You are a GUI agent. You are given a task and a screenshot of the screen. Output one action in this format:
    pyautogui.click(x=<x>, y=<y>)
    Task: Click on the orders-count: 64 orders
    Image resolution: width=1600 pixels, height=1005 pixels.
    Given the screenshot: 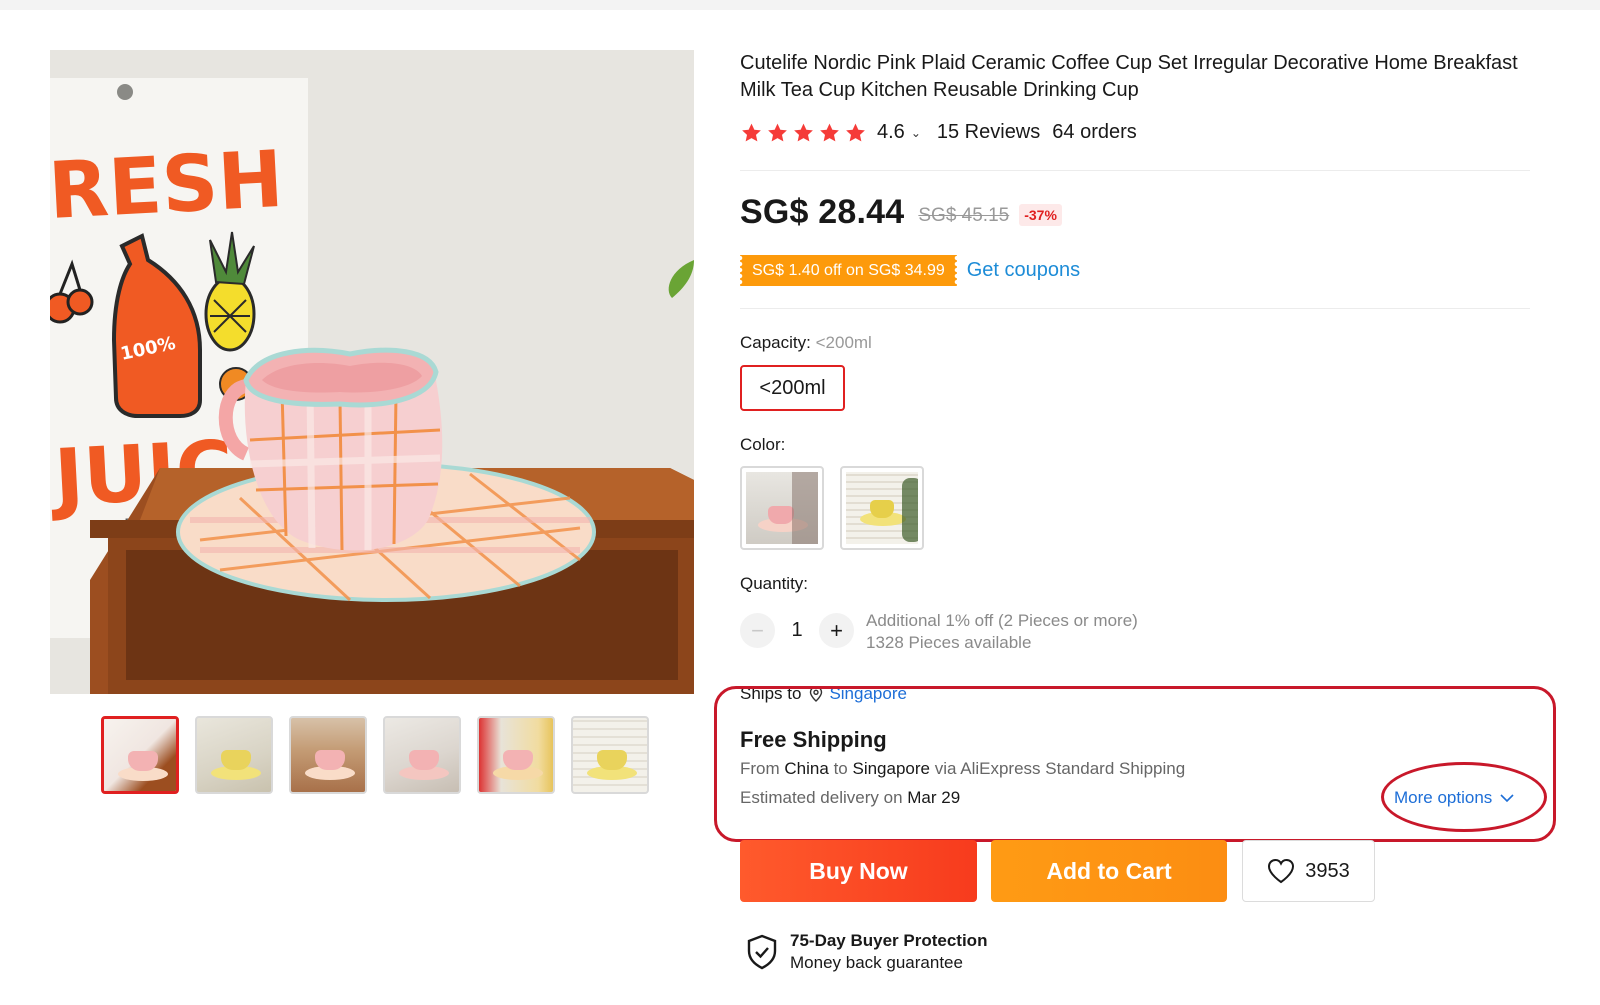 What is the action you would take?
    pyautogui.click(x=1094, y=132)
    